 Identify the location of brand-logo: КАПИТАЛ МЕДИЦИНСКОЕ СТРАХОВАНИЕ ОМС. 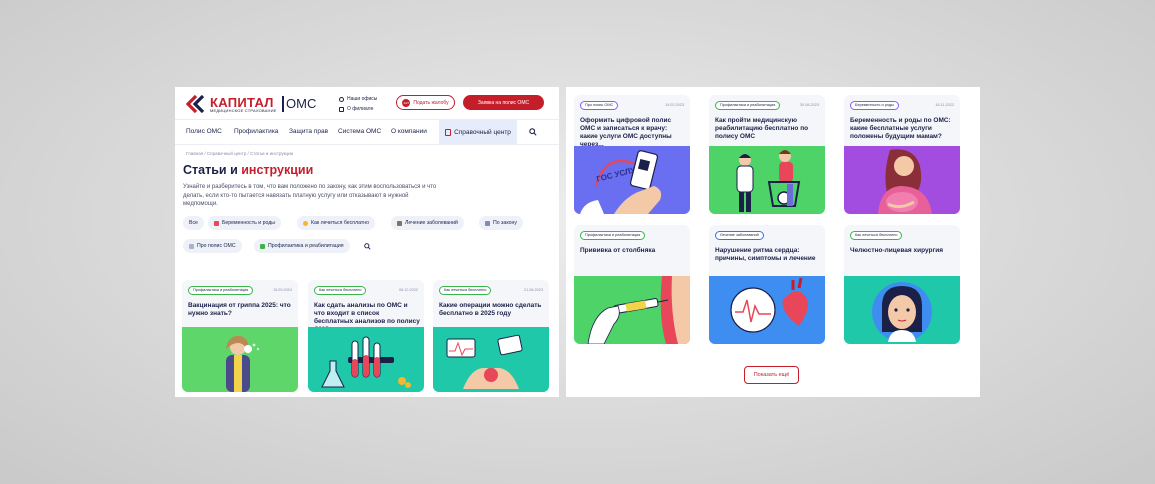
(251, 104).